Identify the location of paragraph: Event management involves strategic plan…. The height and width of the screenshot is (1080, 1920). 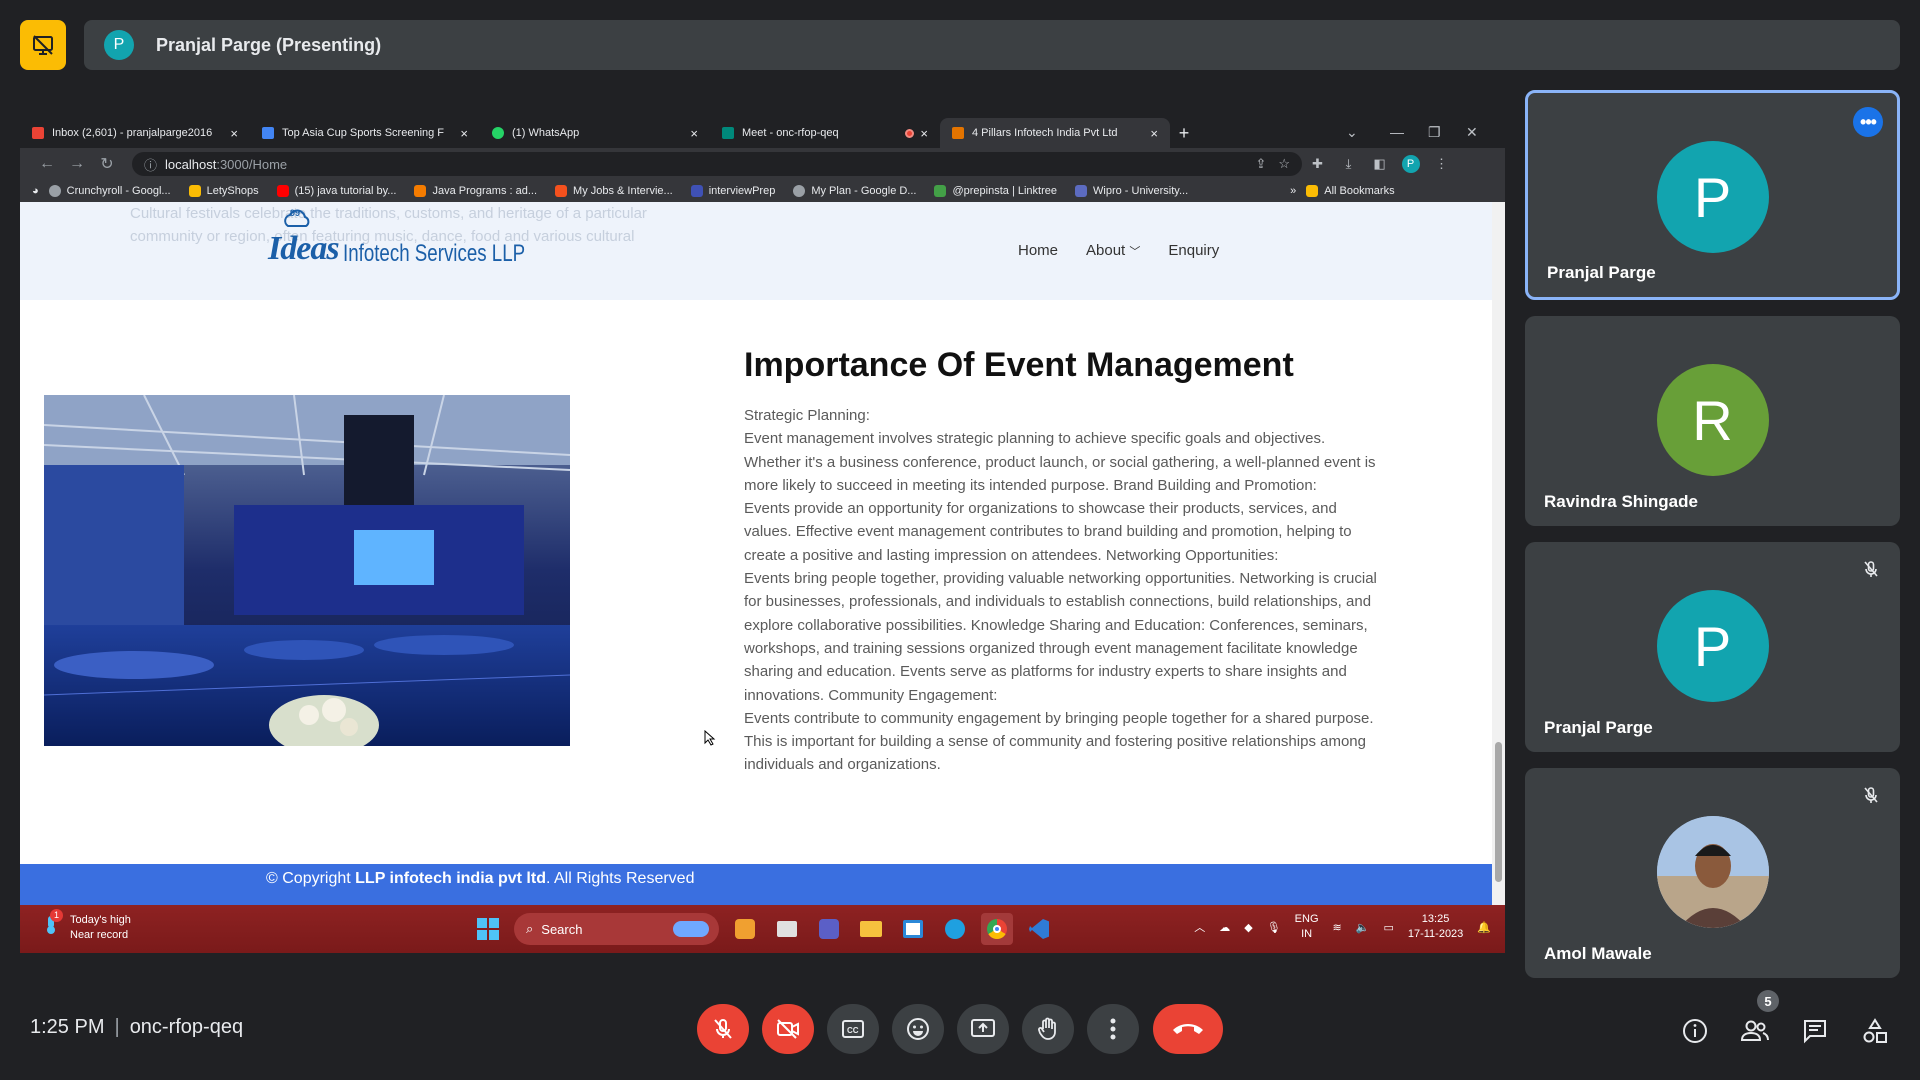
(1060, 462).